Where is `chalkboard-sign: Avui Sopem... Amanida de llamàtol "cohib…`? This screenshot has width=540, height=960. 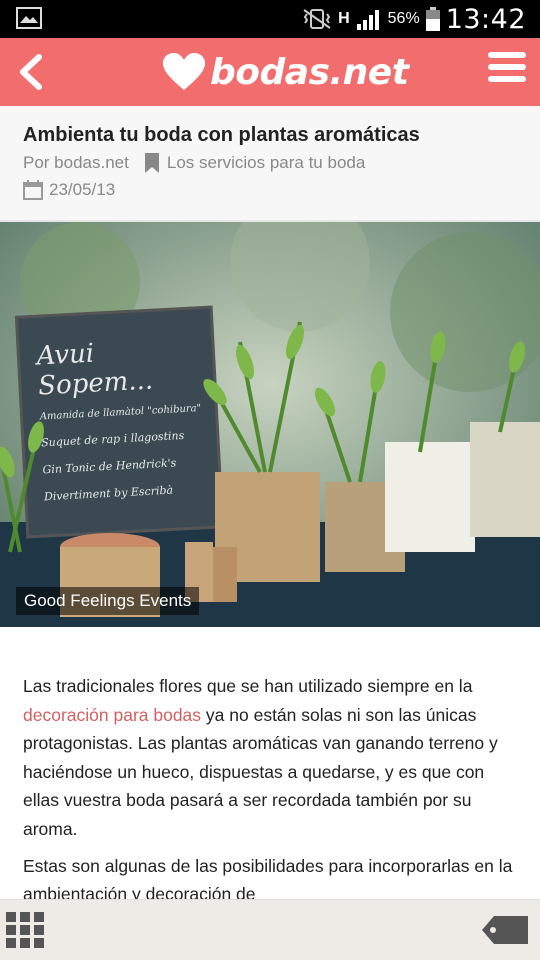
chalkboard-sign: Avui Sopem... Amanida de llamàtol "cohib… is located at coordinates (125, 418).